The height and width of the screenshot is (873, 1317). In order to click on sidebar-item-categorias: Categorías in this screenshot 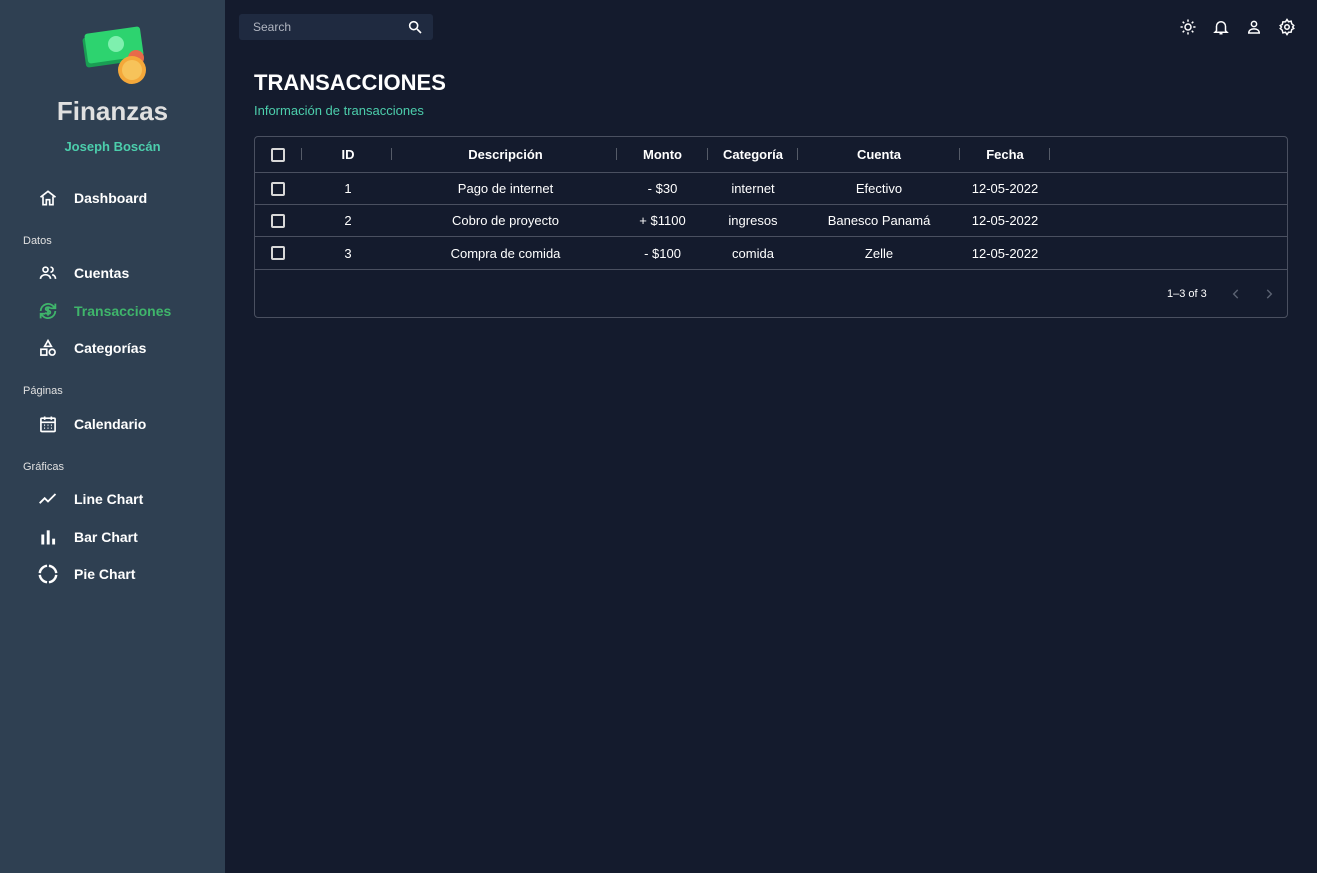, I will do `click(91, 348)`.